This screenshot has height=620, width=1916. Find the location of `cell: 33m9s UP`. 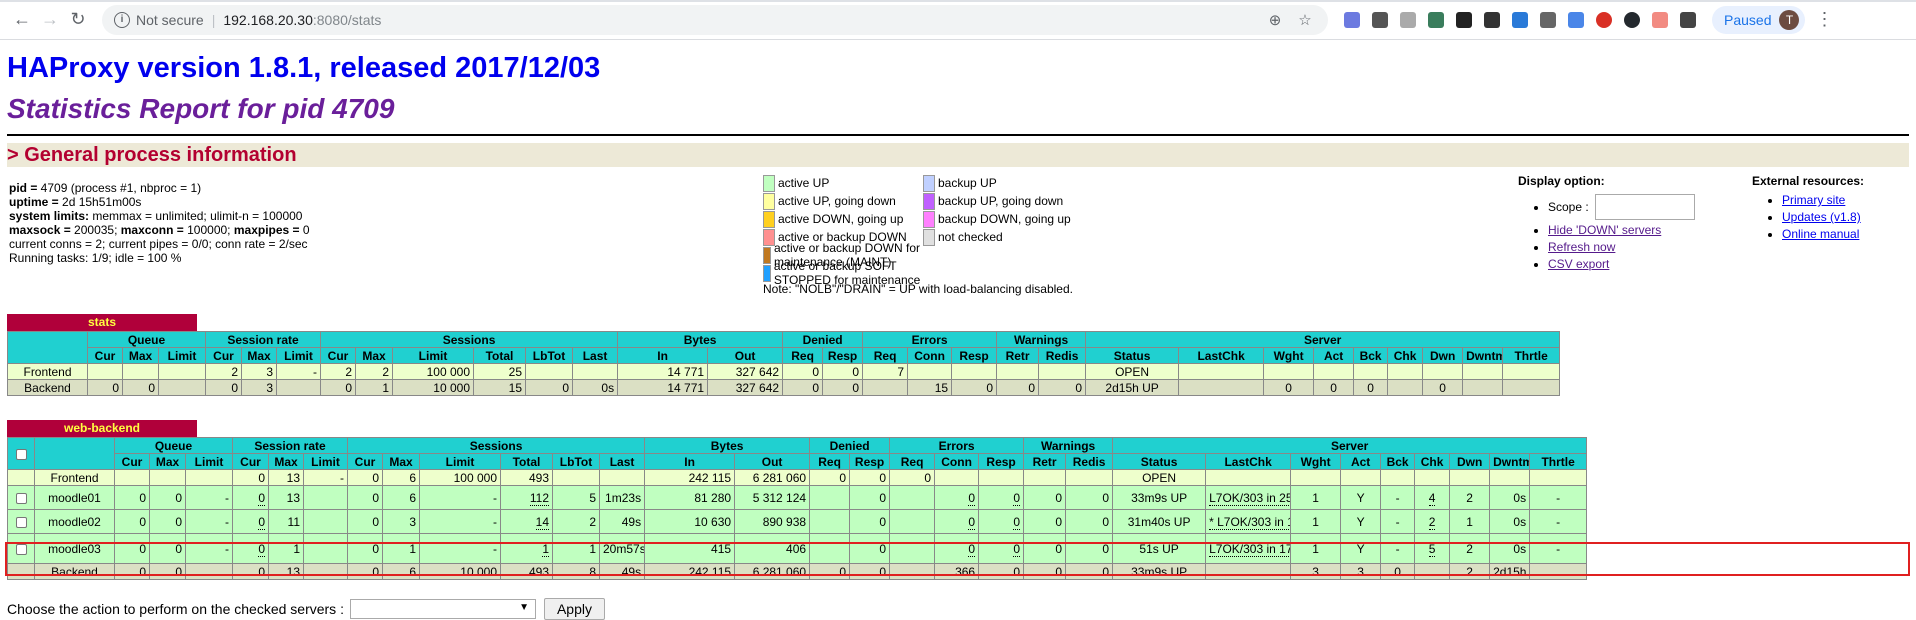

cell: 33m9s UP is located at coordinates (1159, 497).